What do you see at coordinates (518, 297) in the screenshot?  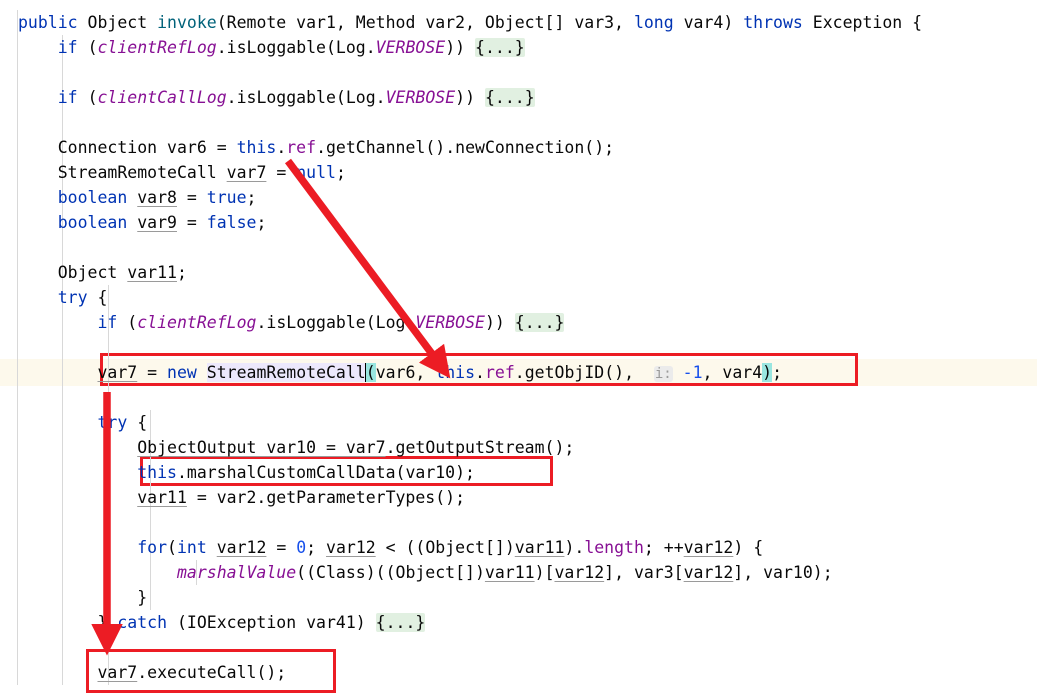 I see `code-line-try-outer: try {` at bounding box center [518, 297].